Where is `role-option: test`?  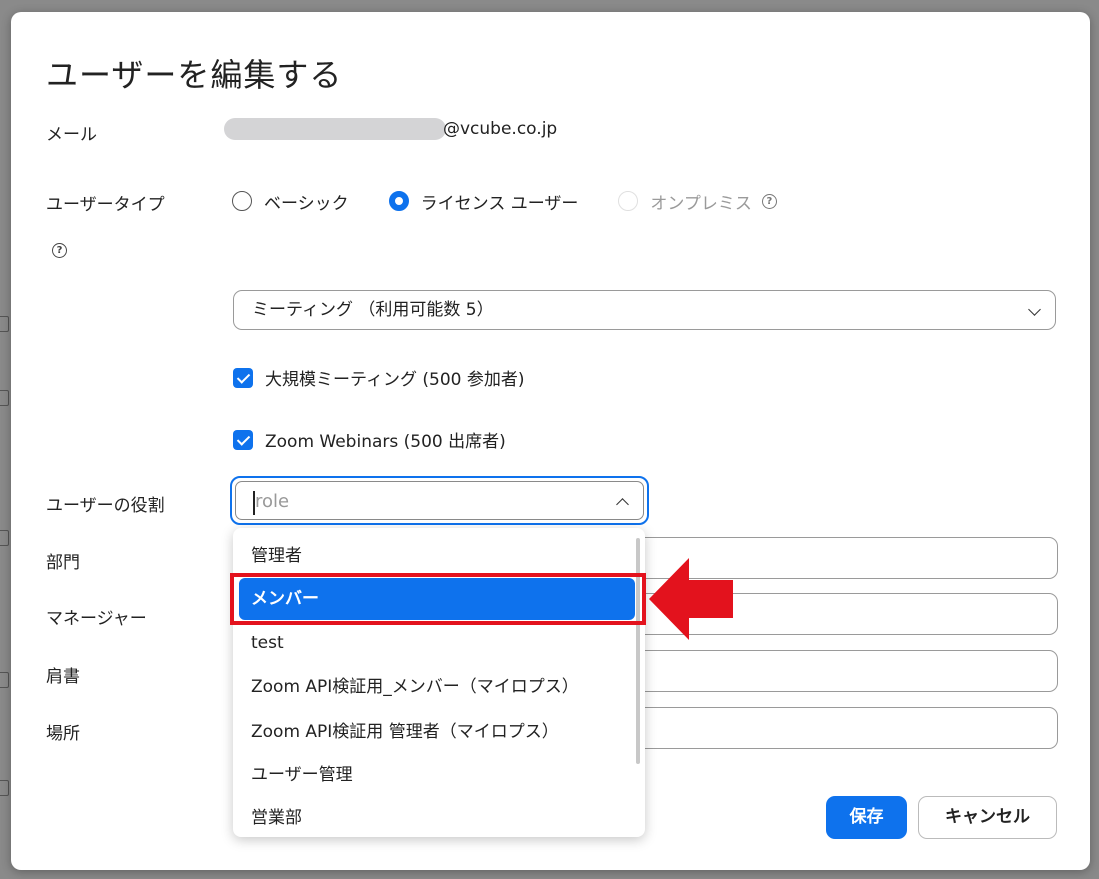
role-option: test is located at coordinates (433, 643).